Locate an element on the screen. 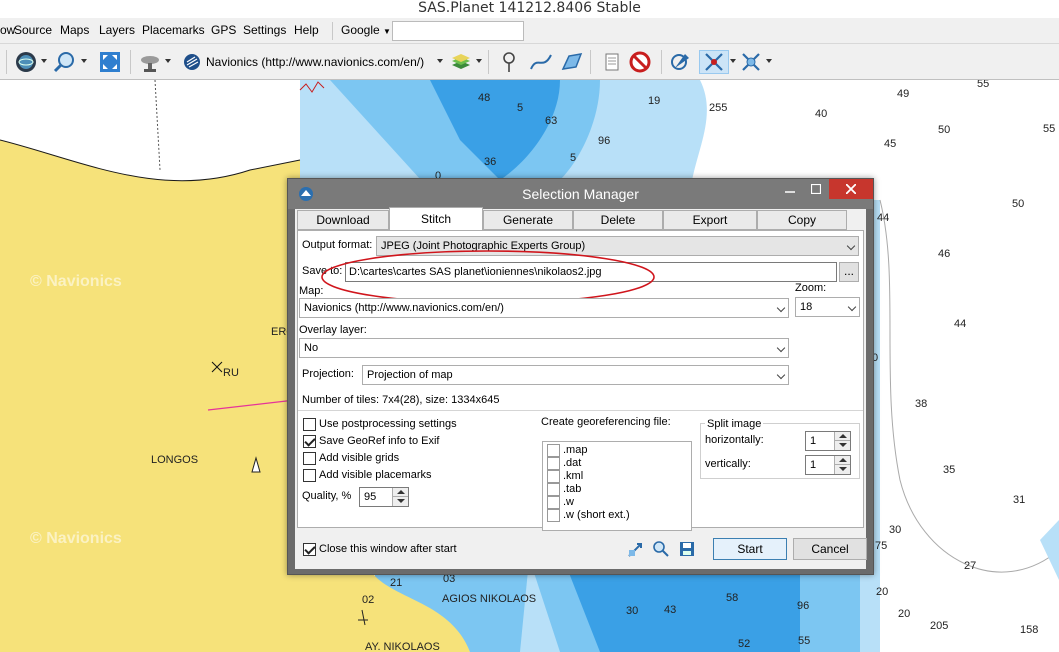  georef-dat-checkbox is located at coordinates (553, 463).